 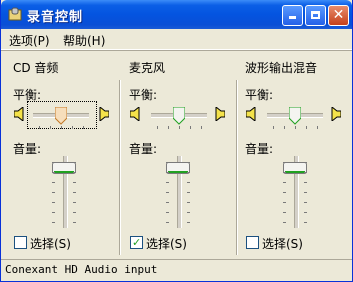 I want to click on status-bar: Conexant HD Audio input, so click(x=176, y=270).